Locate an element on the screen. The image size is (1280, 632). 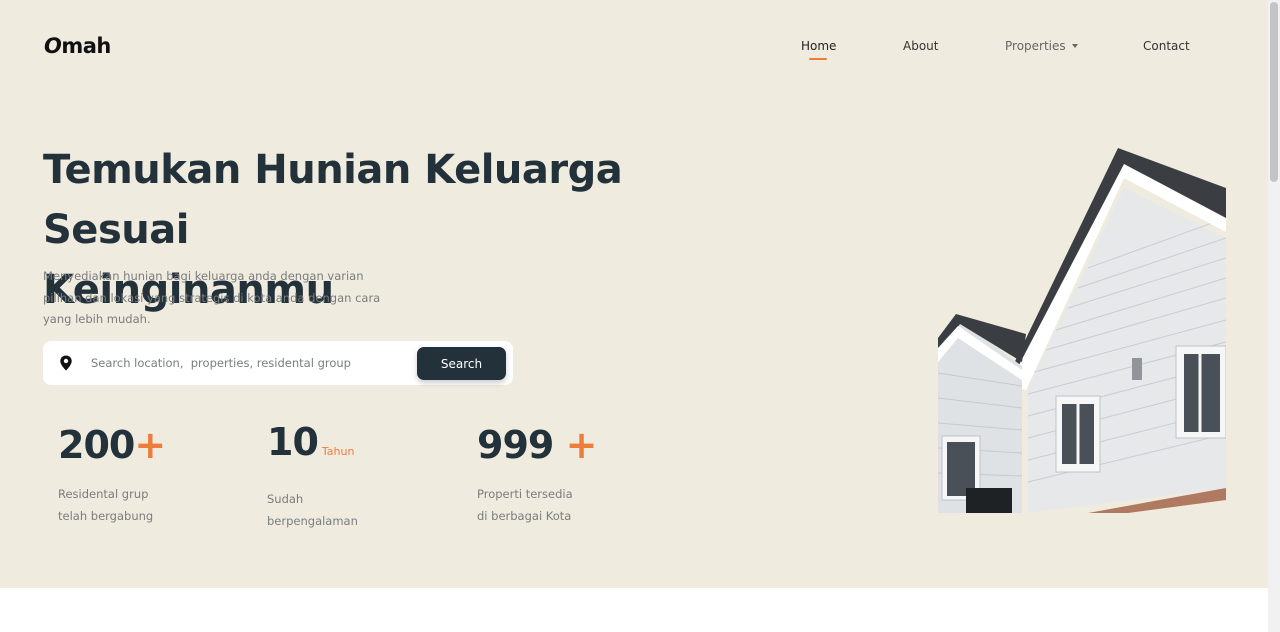
stat-residental-label: Residental grup telah bergabung is located at coordinates (105, 505).